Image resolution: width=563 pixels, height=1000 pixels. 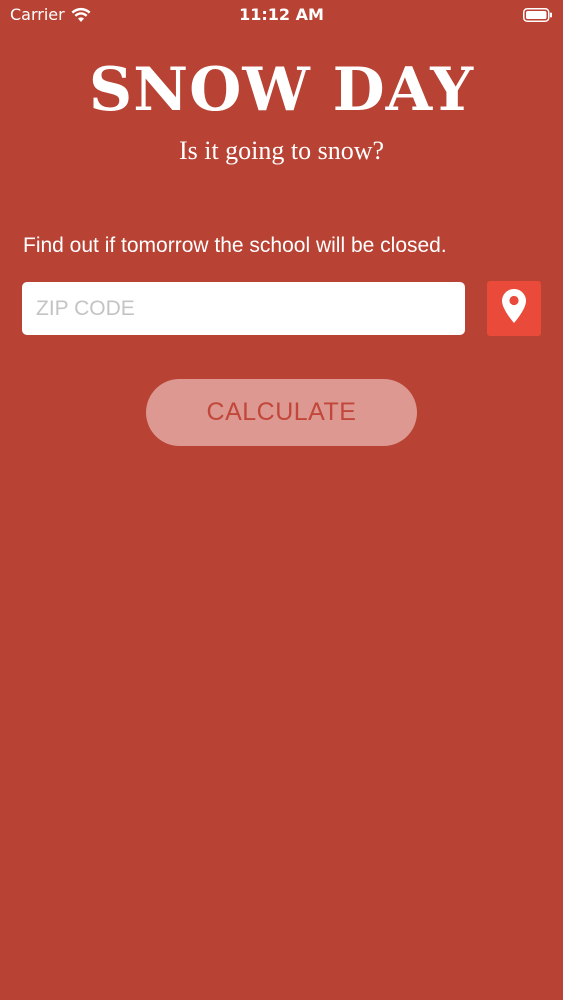 I want to click on status-bar: Carrier 11:12 AM, so click(x=281, y=15).